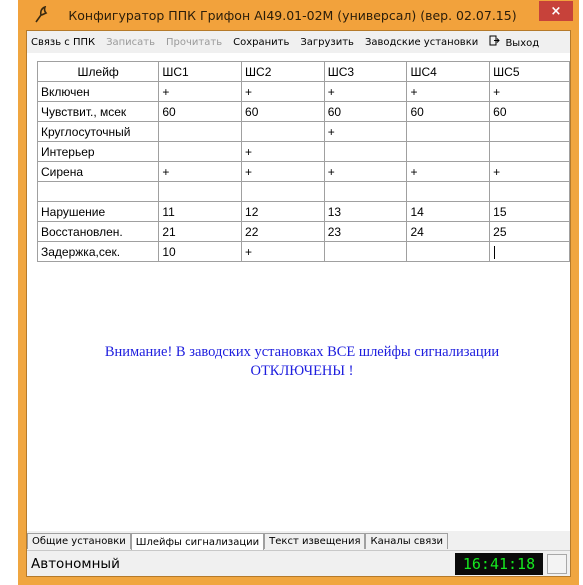 Image resolution: width=583 pixels, height=585 pixels. I want to click on grid-cell: 12, so click(283, 211).